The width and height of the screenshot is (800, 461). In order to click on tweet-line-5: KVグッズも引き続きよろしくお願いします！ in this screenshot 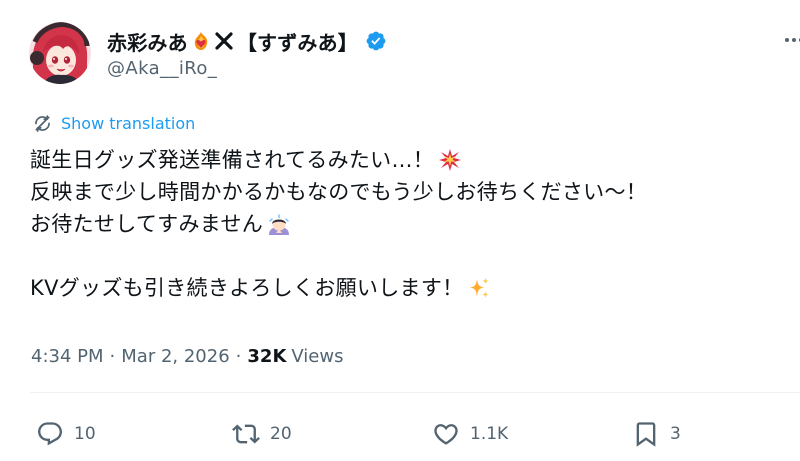, I will do `click(405, 288)`.